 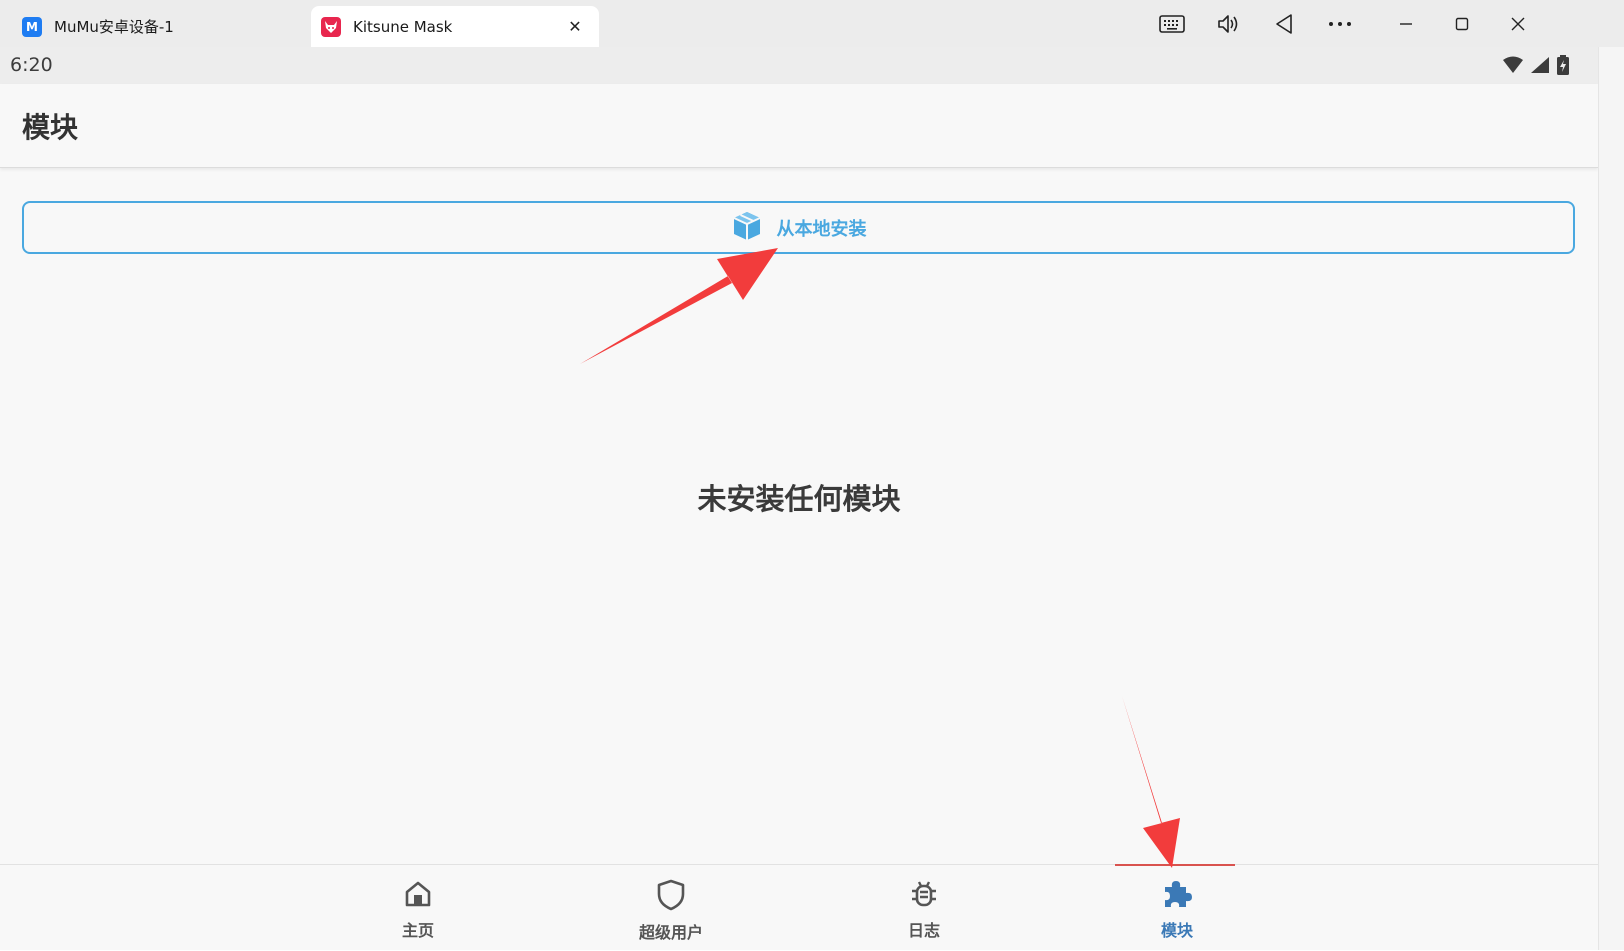 I want to click on wifi-icon, so click(x=1513, y=67).